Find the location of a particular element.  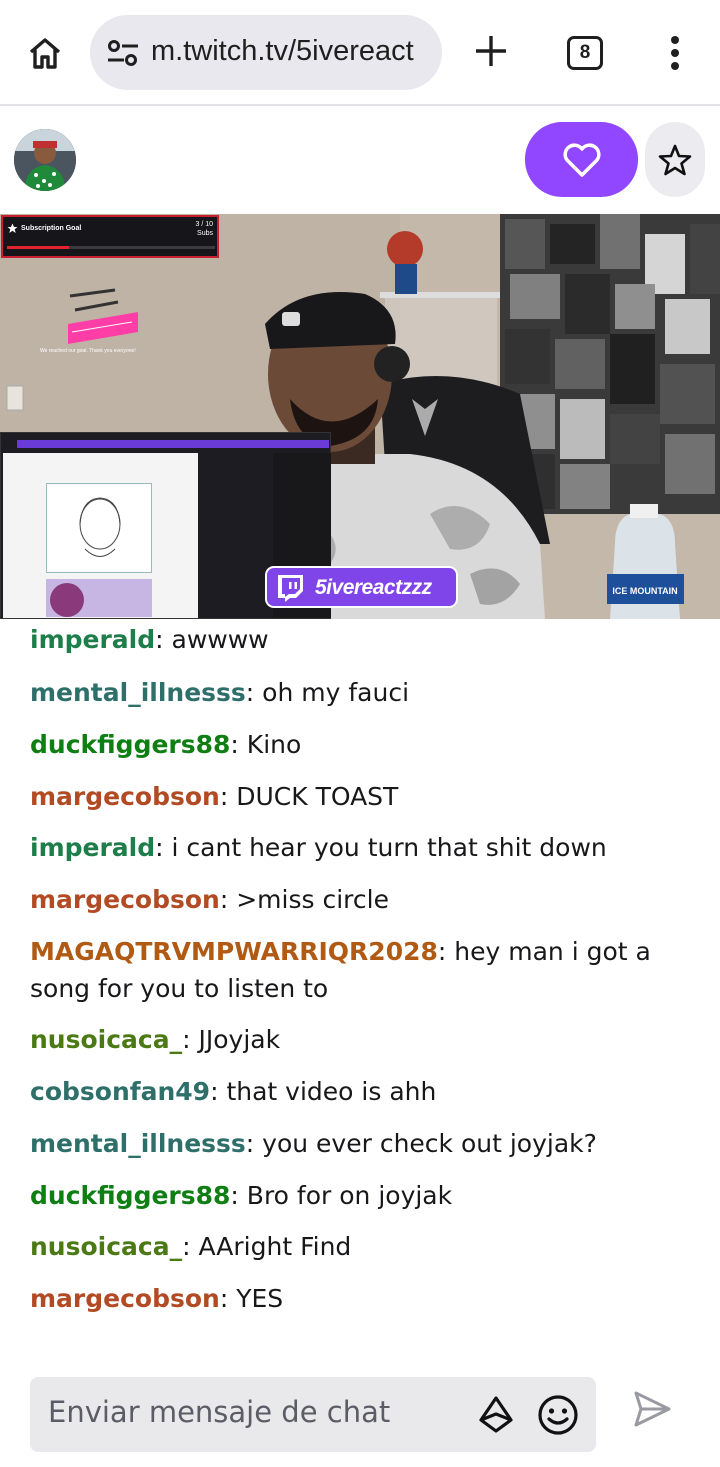

shared-avatar is located at coordinates (67, 600).